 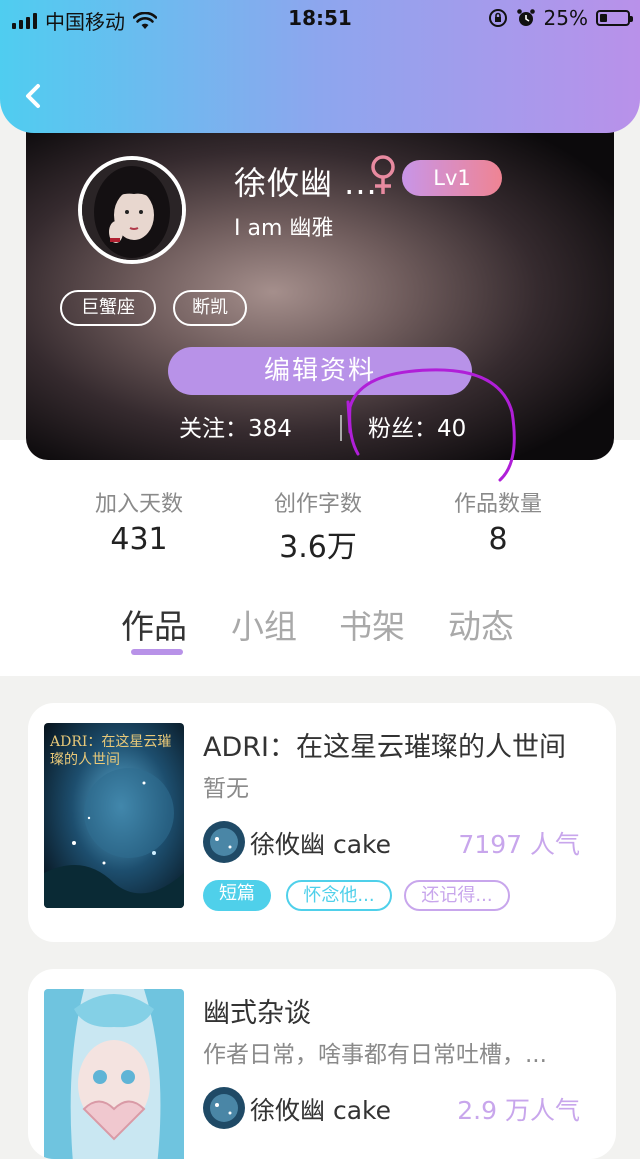 I want to click on stat-label: 加入天数, so click(x=138, y=504).